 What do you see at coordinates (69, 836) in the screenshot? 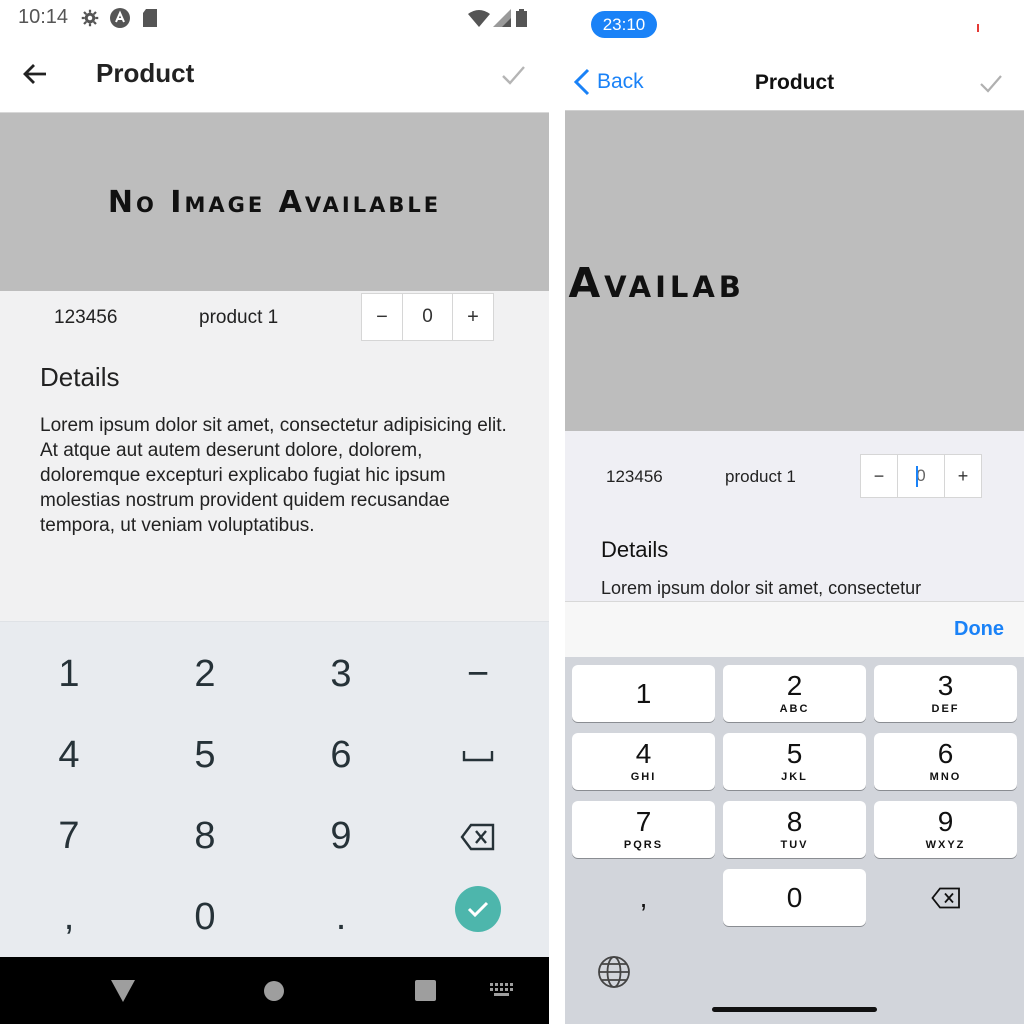
I see `key-7: 7` at bounding box center [69, 836].